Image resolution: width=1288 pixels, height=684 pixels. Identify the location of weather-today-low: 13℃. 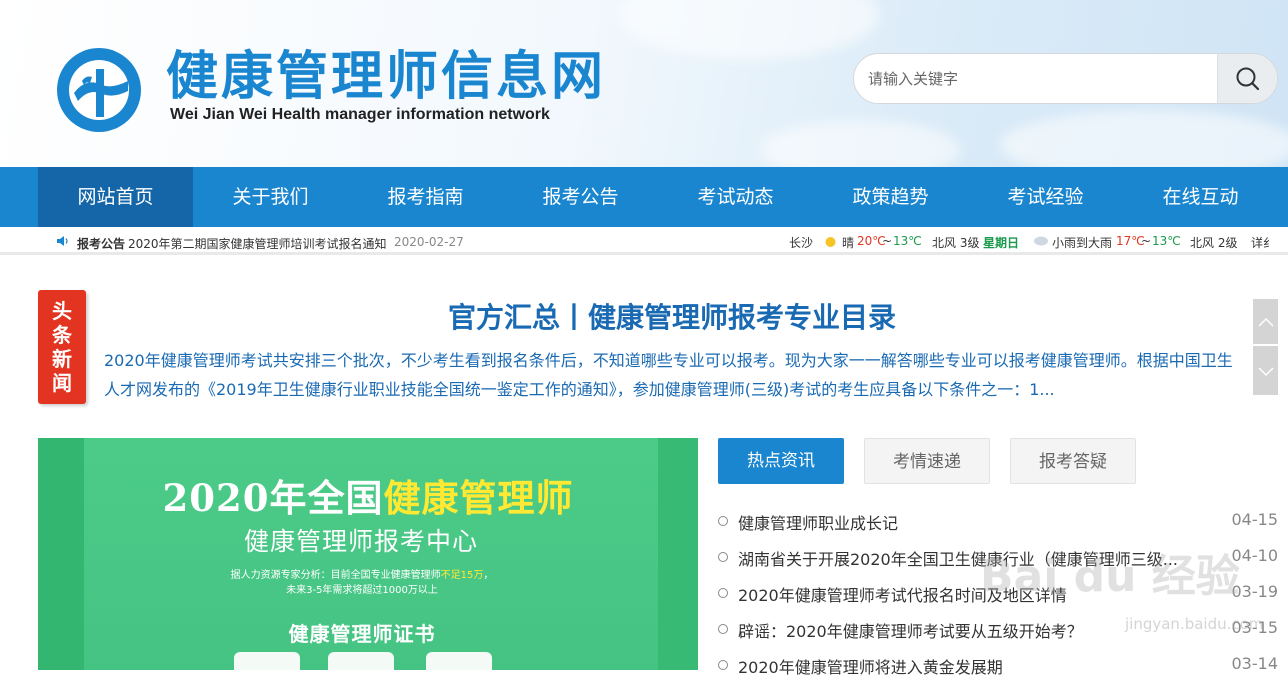
(907, 241).